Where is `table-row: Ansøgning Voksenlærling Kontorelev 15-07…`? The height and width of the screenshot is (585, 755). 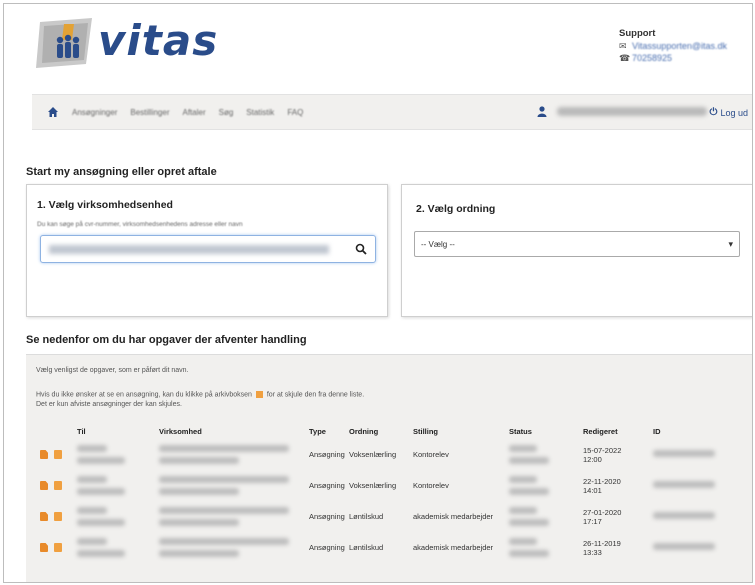 table-row: Ansøgning Voksenlærling Kontorelev 15-07… is located at coordinates (390, 454).